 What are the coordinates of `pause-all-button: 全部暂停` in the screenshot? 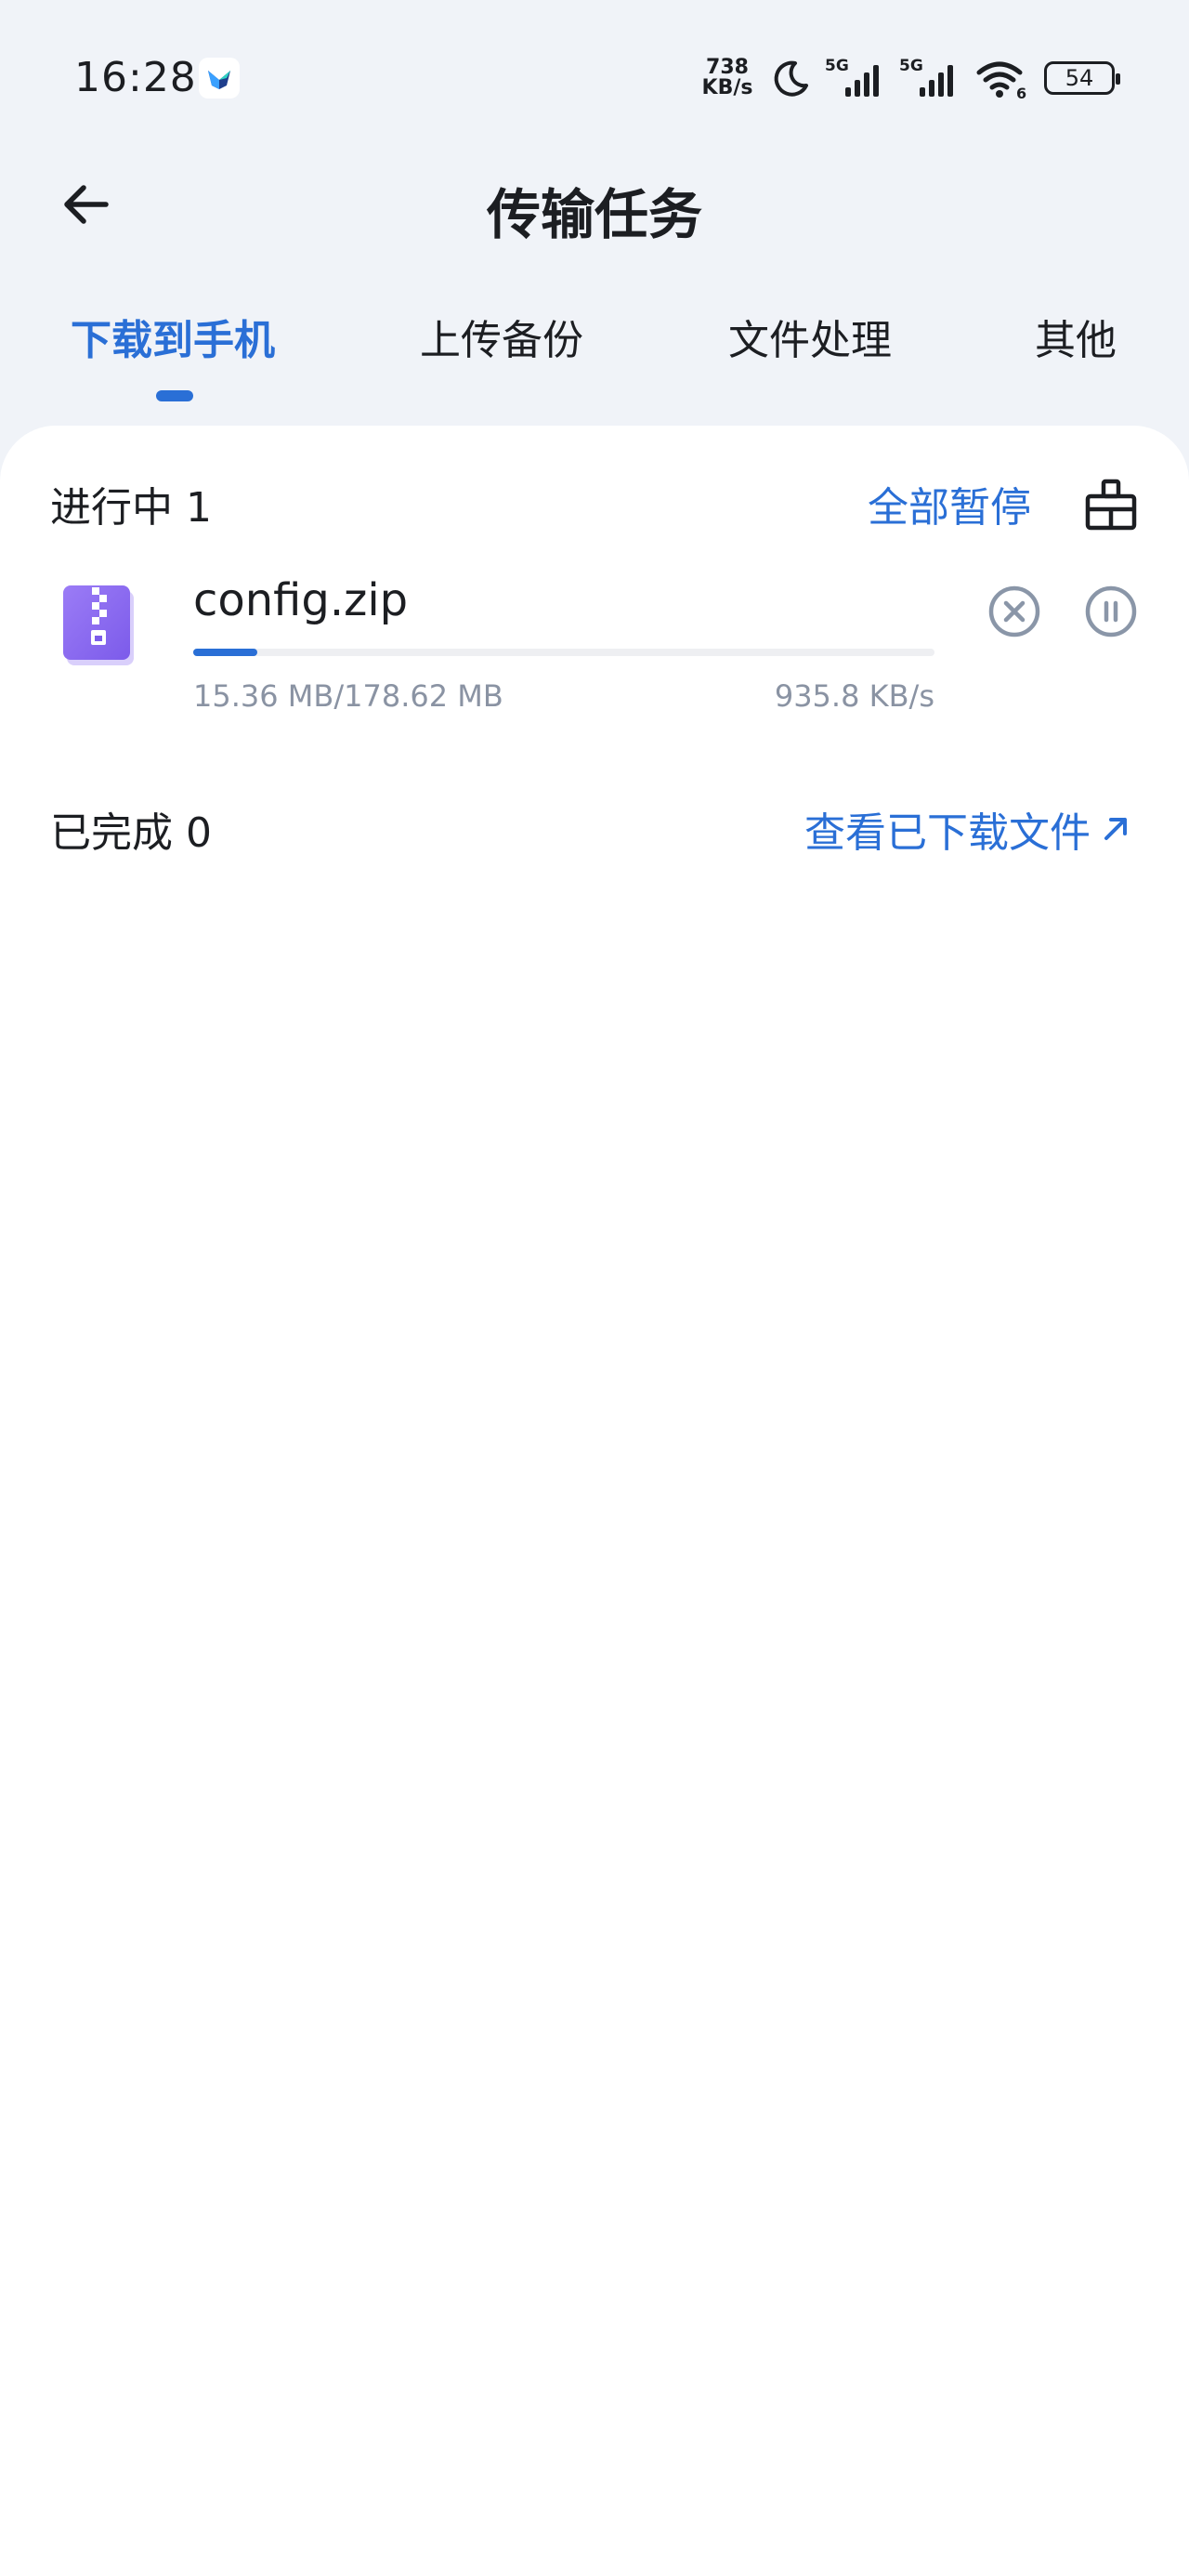 It's located at (949, 503).